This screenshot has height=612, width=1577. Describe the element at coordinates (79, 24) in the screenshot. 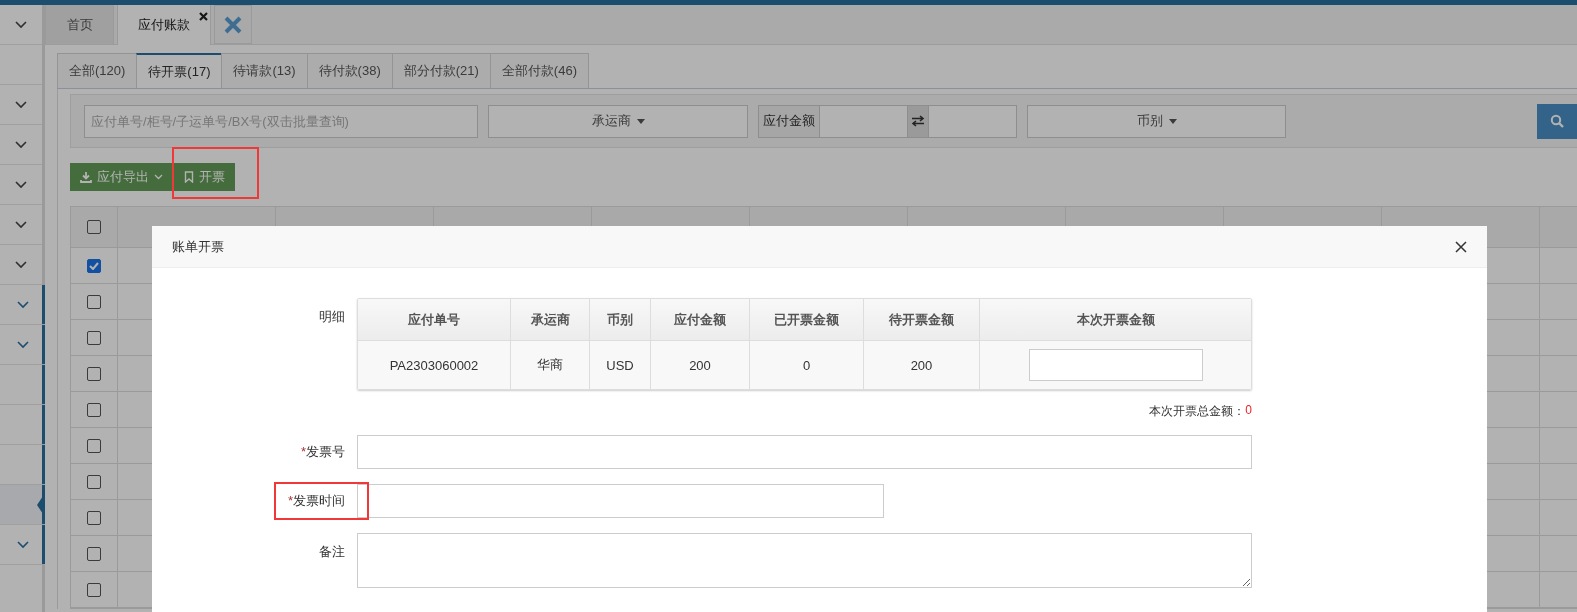

I see `page-tab: 首页` at that location.